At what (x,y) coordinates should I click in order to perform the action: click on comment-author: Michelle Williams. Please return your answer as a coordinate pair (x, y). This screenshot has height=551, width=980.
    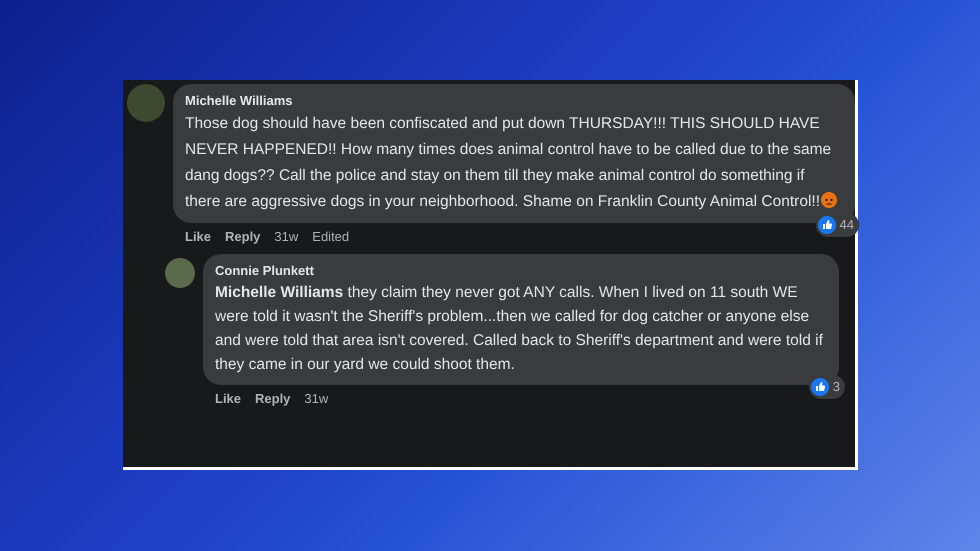
    Looking at the image, I should click on (514, 100).